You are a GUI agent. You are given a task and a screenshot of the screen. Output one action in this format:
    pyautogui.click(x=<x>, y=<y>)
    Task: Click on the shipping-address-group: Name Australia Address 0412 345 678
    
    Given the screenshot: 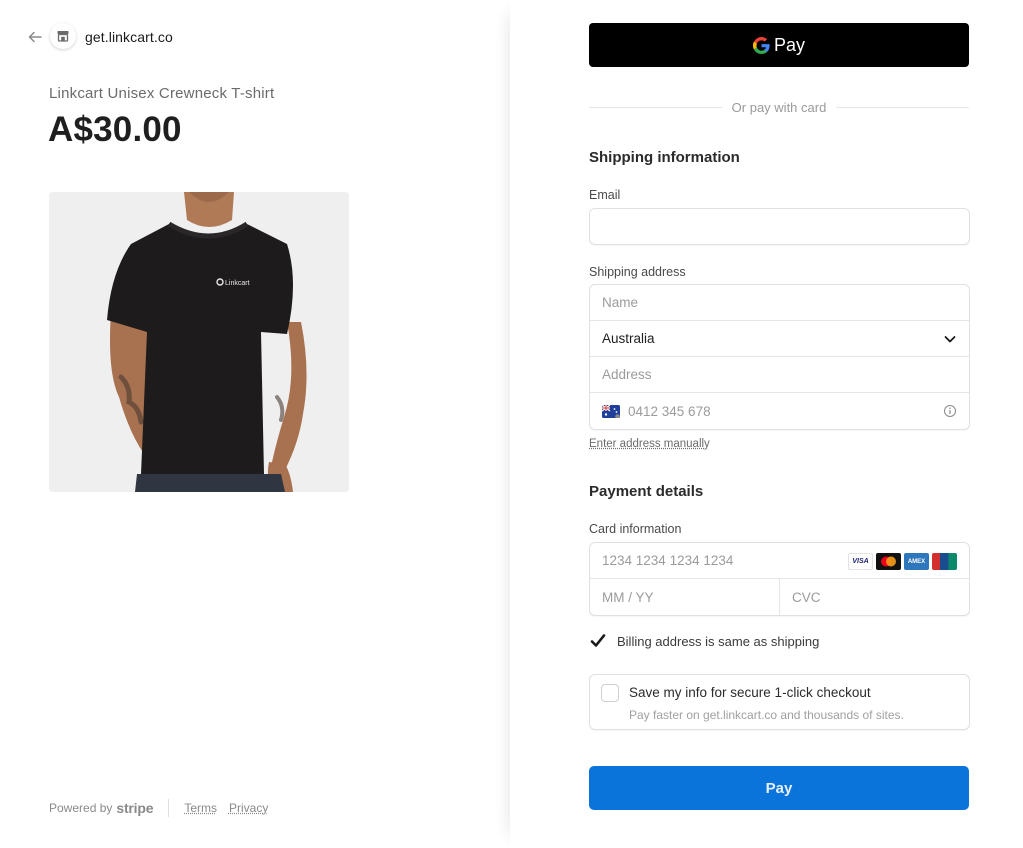 What is the action you would take?
    pyautogui.click(x=779, y=357)
    